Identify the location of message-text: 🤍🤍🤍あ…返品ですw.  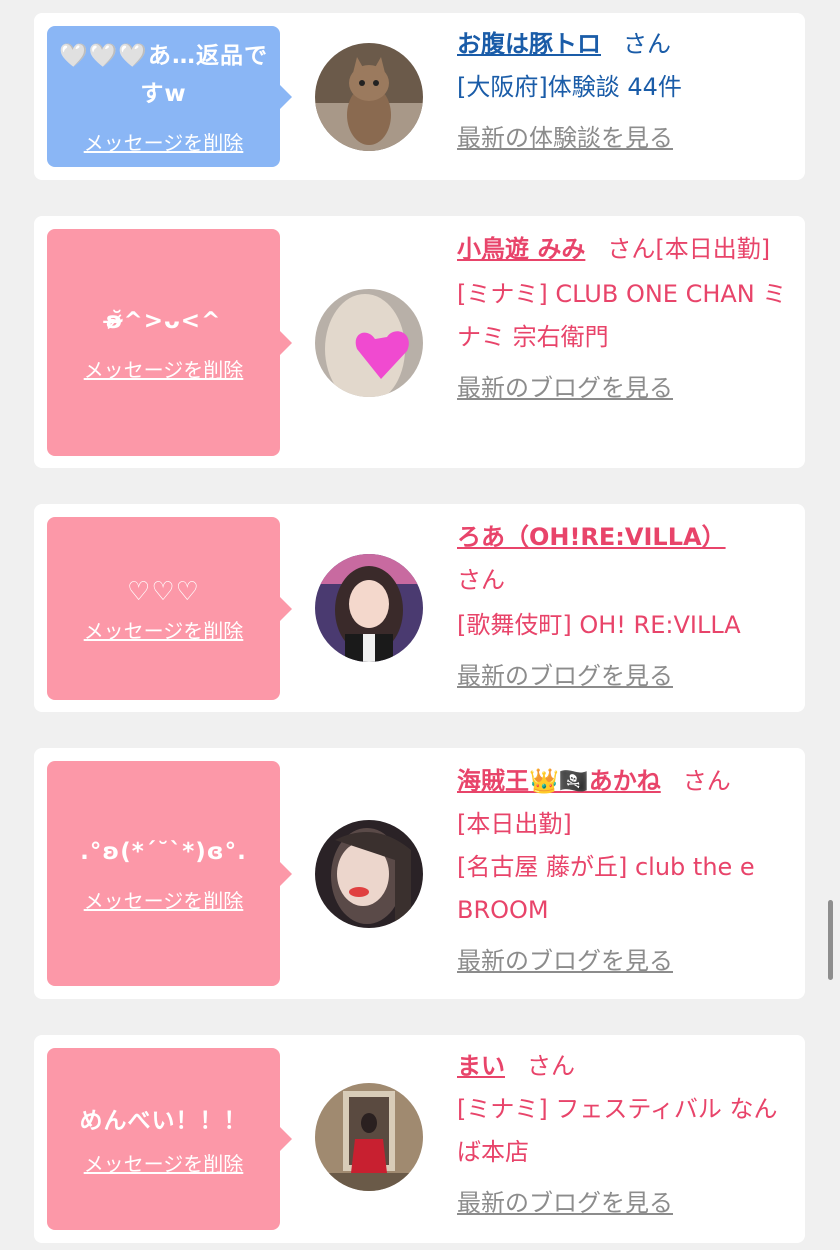
(163, 75).